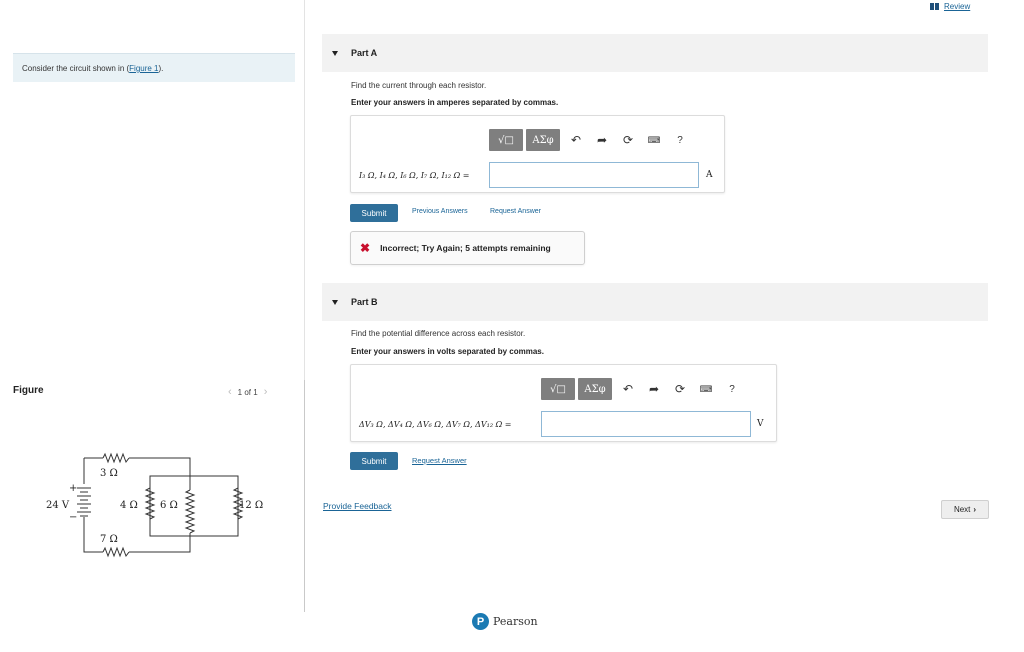  I want to click on pager-count: 1 of 1, so click(247, 392).